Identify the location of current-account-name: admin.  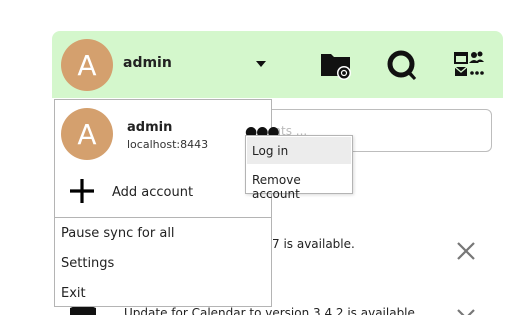
(147, 63).